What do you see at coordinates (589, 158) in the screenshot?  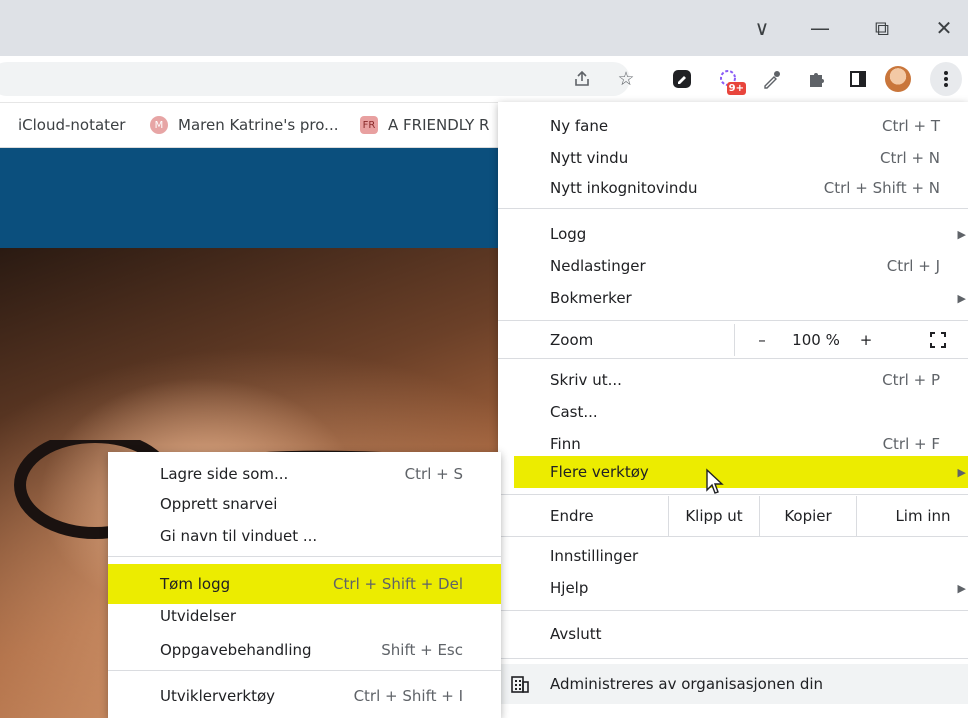 I see `menu-label: Nytt vindu` at bounding box center [589, 158].